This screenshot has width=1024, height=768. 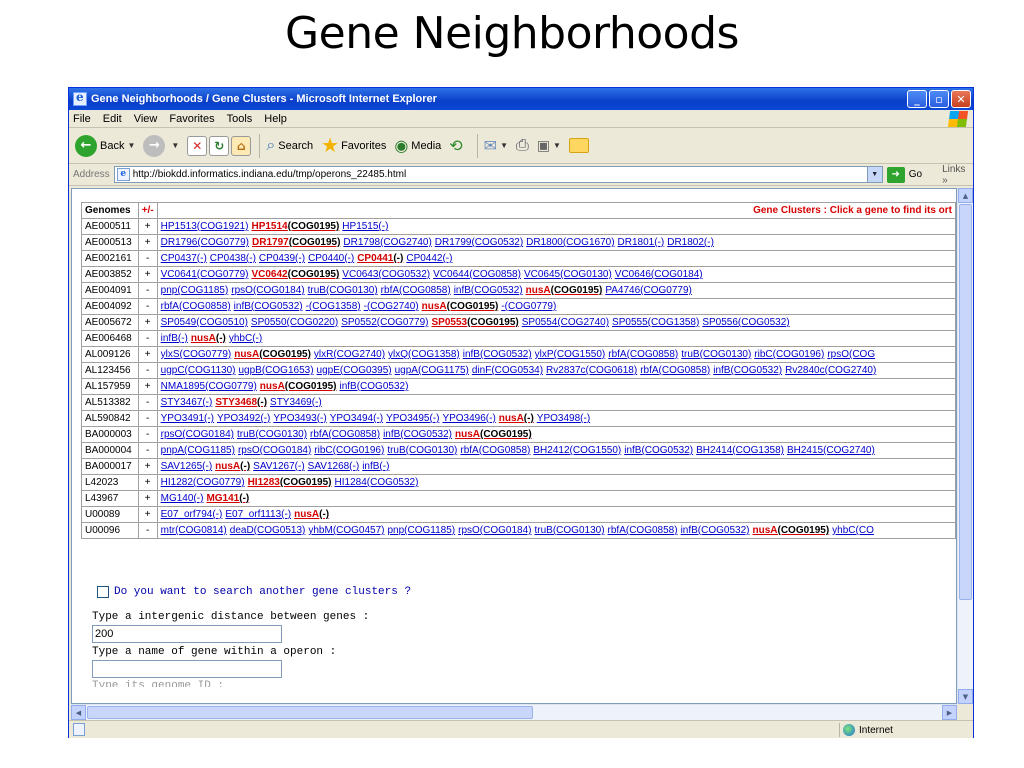 What do you see at coordinates (295, 274) in the screenshot?
I see `gene-link-highlighted: VC0642(COG0195)` at bounding box center [295, 274].